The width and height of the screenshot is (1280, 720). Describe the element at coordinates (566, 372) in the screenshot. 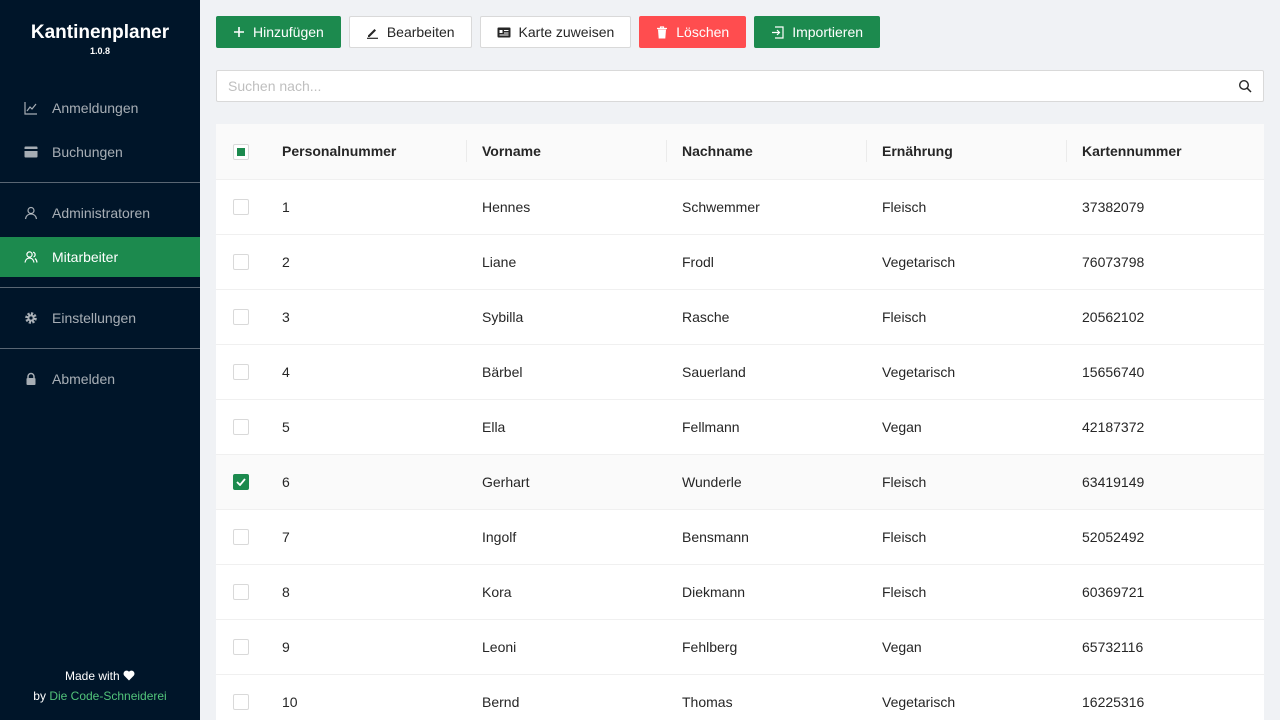

I see `cell-vorname: Bärbel` at that location.